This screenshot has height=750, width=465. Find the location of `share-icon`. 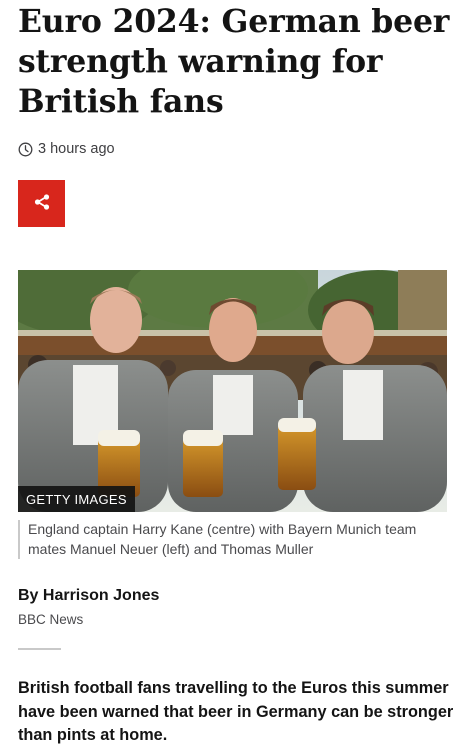

share-icon is located at coordinates (42, 203).